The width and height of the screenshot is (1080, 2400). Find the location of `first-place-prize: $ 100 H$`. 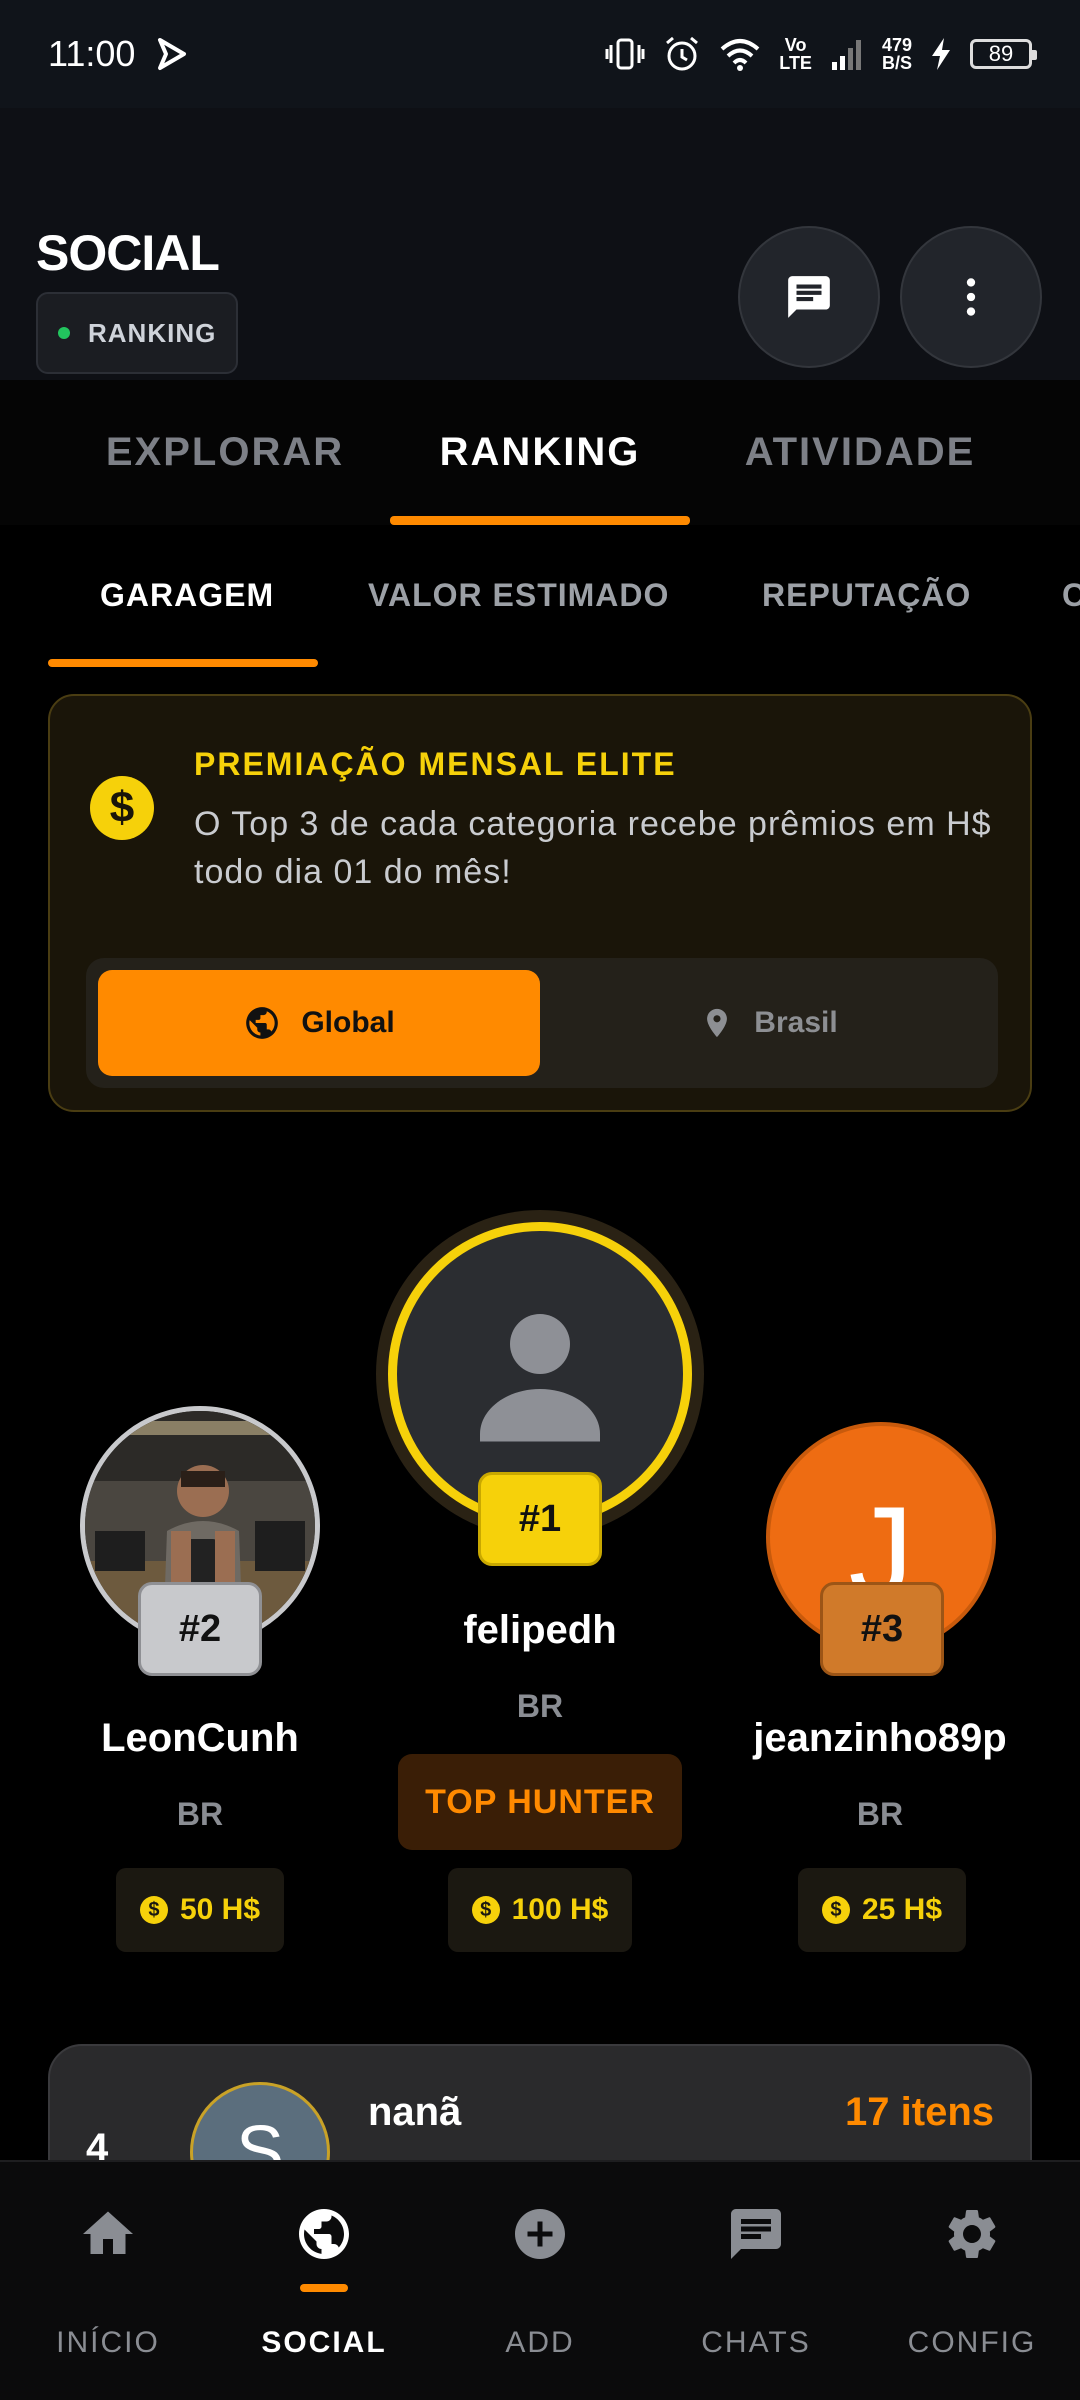

first-place-prize: $ 100 H$ is located at coordinates (540, 1910).